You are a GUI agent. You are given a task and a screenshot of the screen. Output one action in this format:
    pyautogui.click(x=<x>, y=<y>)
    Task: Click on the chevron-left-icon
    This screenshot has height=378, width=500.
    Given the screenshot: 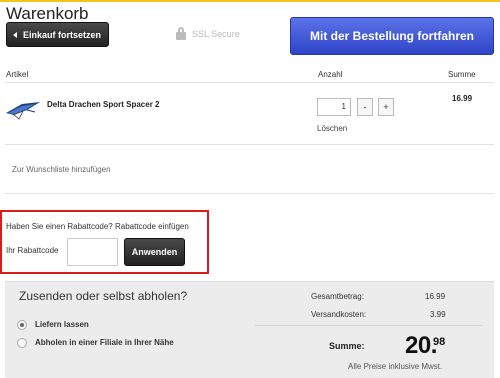 What is the action you would take?
    pyautogui.click(x=15, y=34)
    